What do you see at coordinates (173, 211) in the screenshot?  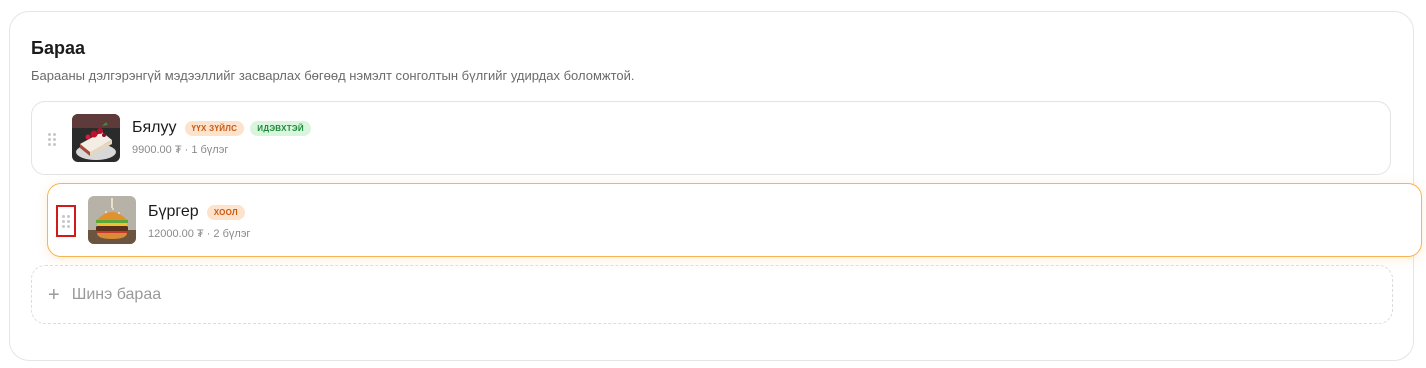 I see `product-name: Бүргер` at bounding box center [173, 211].